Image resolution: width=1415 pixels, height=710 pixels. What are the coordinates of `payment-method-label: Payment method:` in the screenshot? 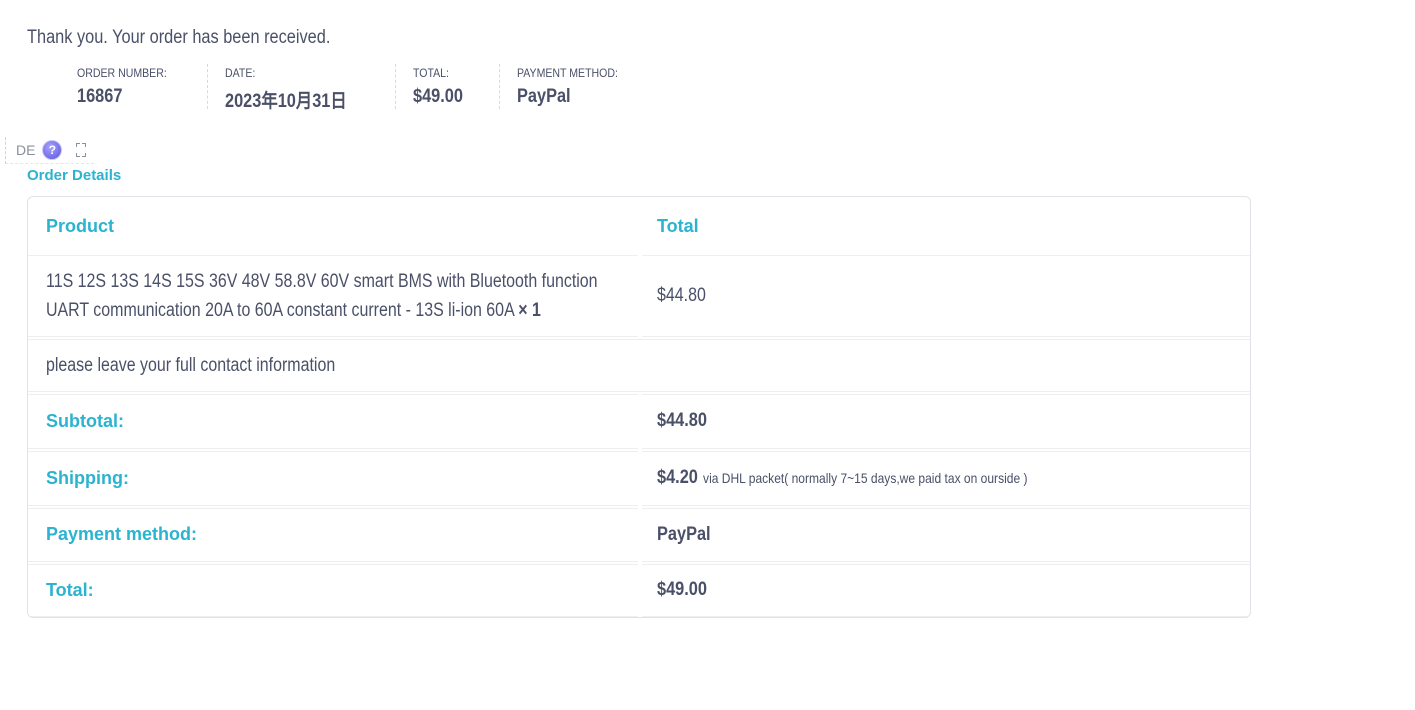 It's located at (122, 534).